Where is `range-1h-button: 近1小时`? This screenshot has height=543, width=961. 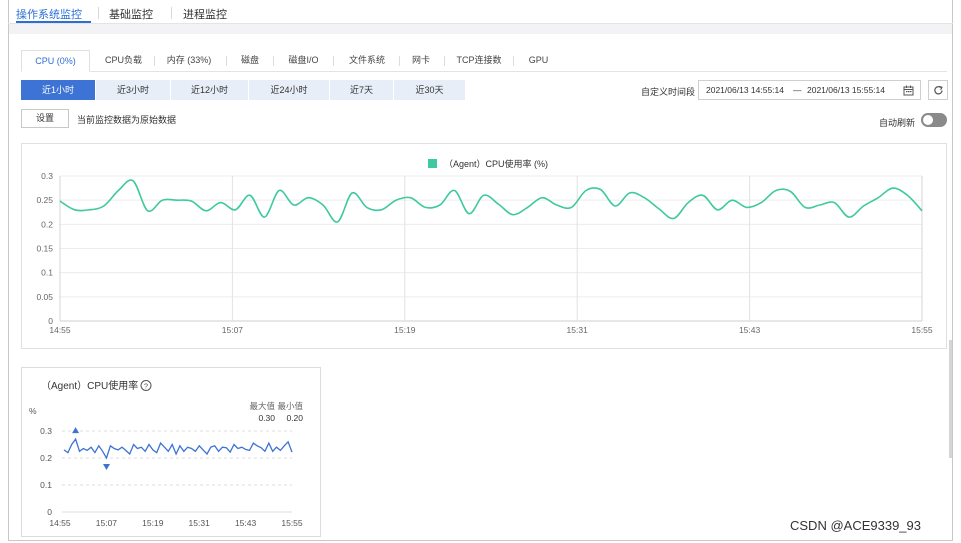 range-1h-button: 近1小时 is located at coordinates (58, 90).